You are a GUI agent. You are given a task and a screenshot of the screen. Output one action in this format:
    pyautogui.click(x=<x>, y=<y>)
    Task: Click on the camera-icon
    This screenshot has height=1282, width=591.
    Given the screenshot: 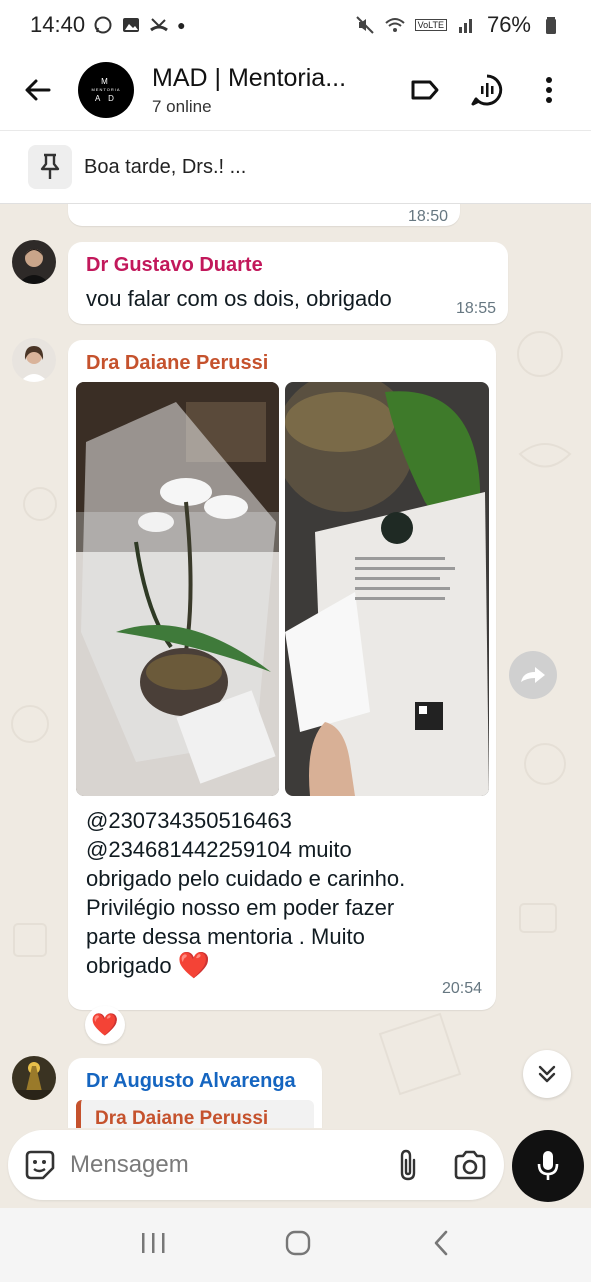 What is the action you would take?
    pyautogui.click(x=470, y=1165)
    